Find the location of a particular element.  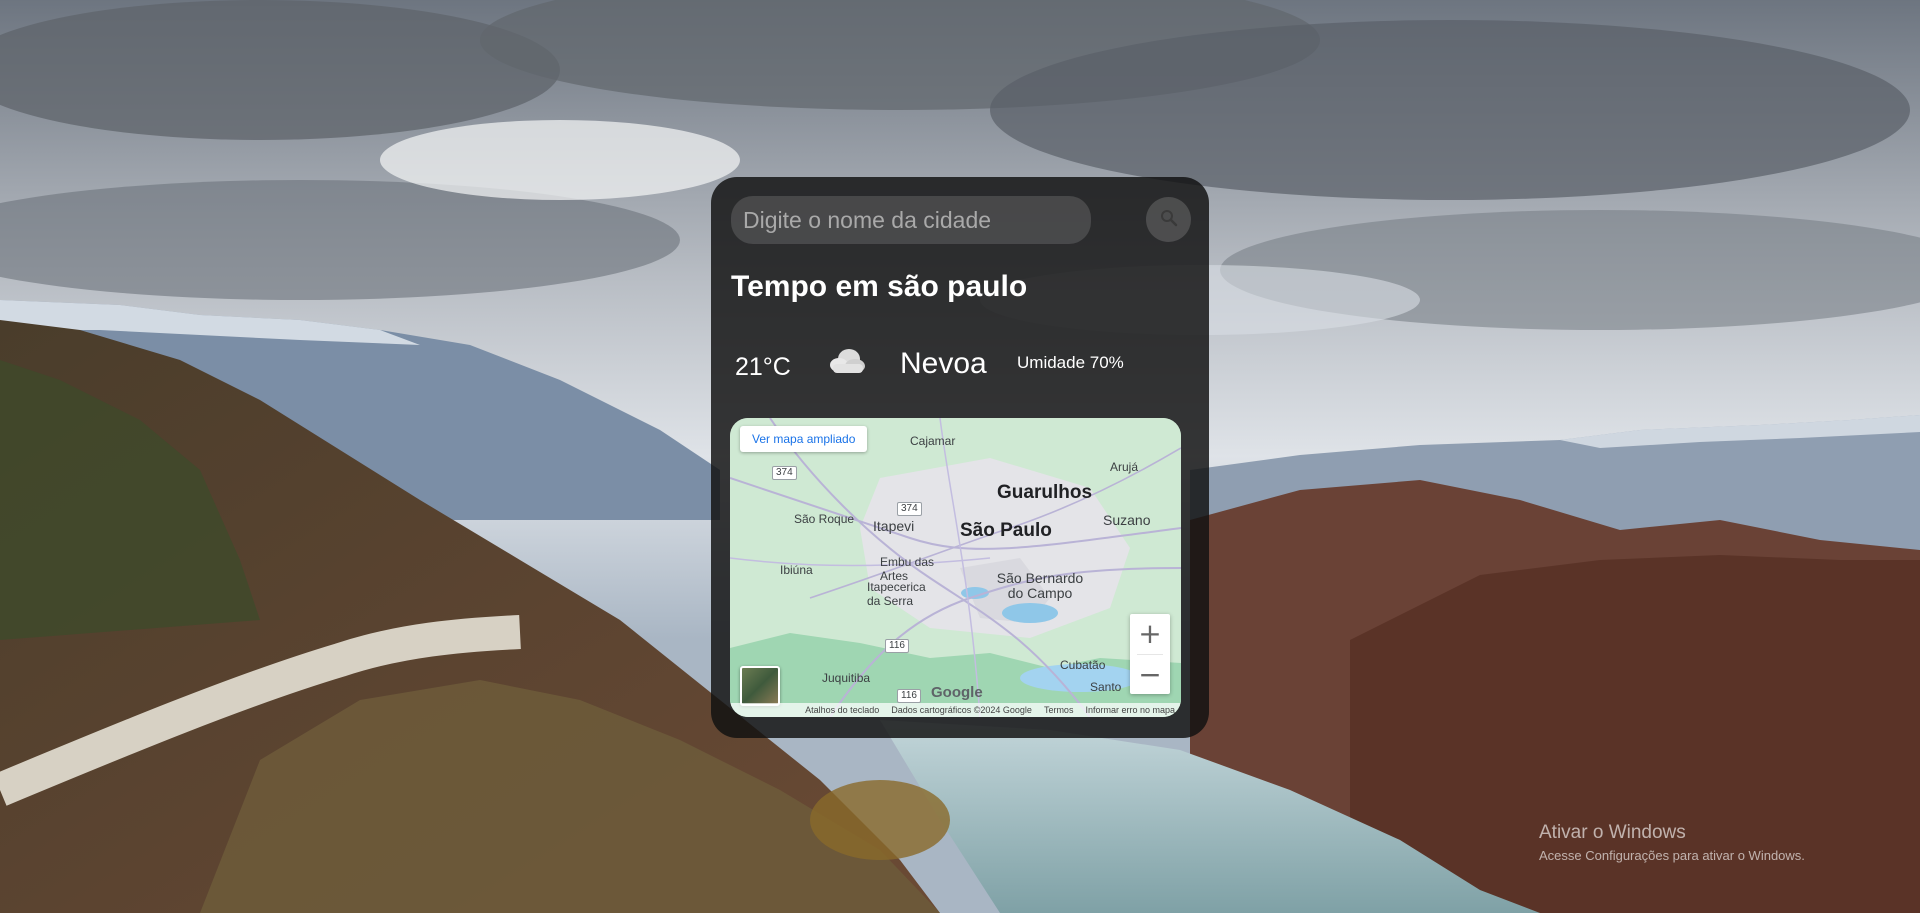

map-label-suzano: Suzano is located at coordinates (1127, 520).